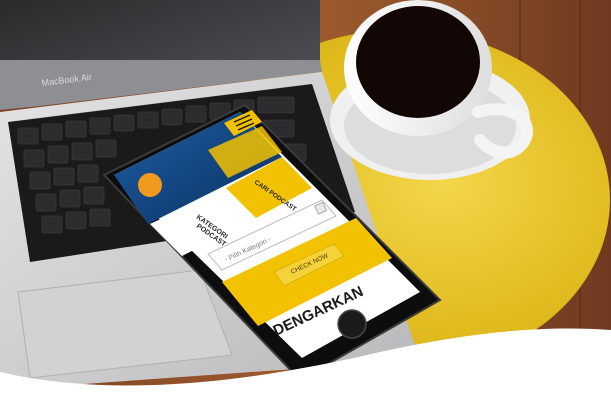 The height and width of the screenshot is (401, 611). Describe the element at coordinates (418, 62) in the screenshot. I see `coffee` at that location.